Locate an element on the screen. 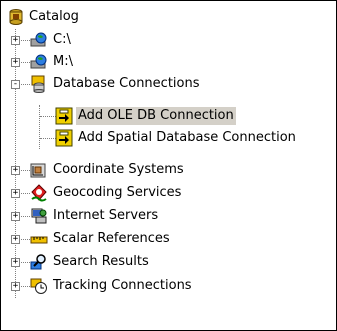 This screenshot has height=331, width=337. tree-item-label: Database Connections is located at coordinates (126, 83).